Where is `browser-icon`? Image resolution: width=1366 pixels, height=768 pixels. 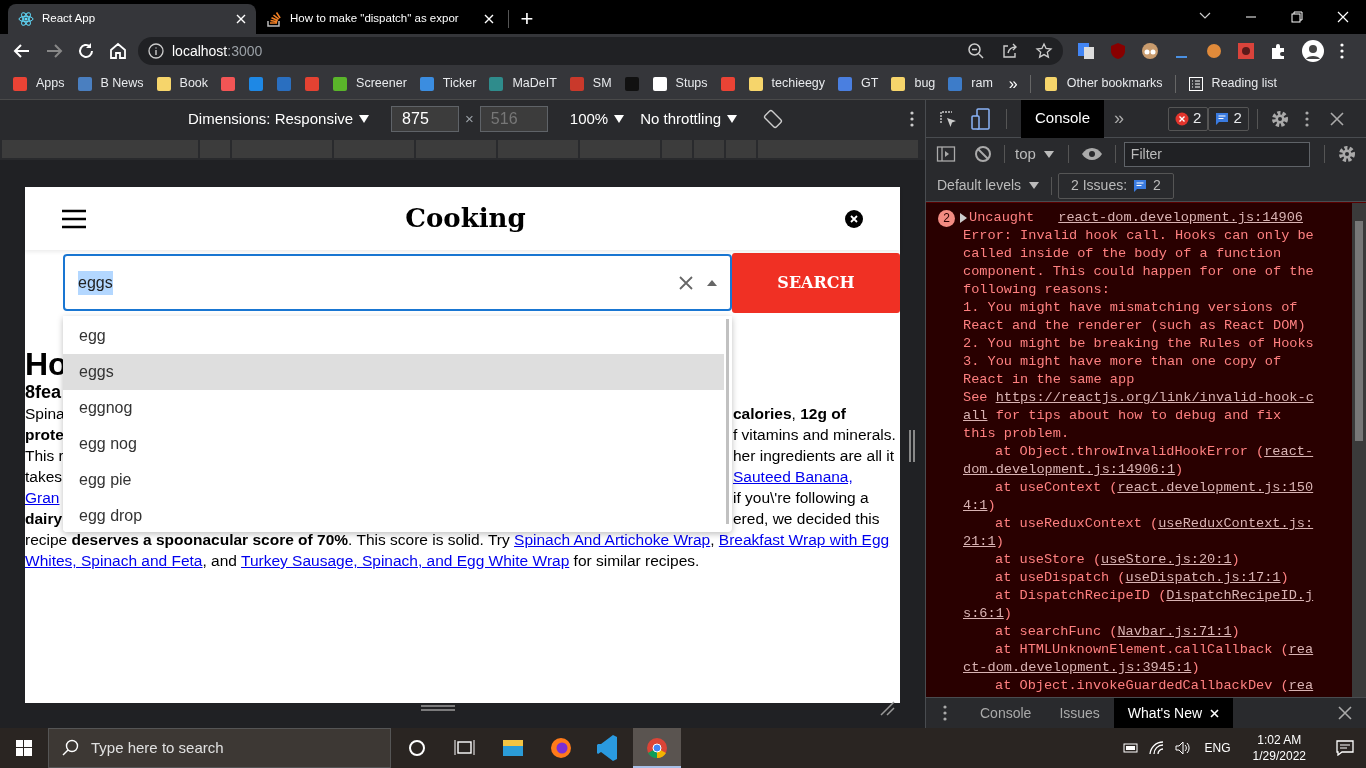 browser-icon is located at coordinates (657, 748).